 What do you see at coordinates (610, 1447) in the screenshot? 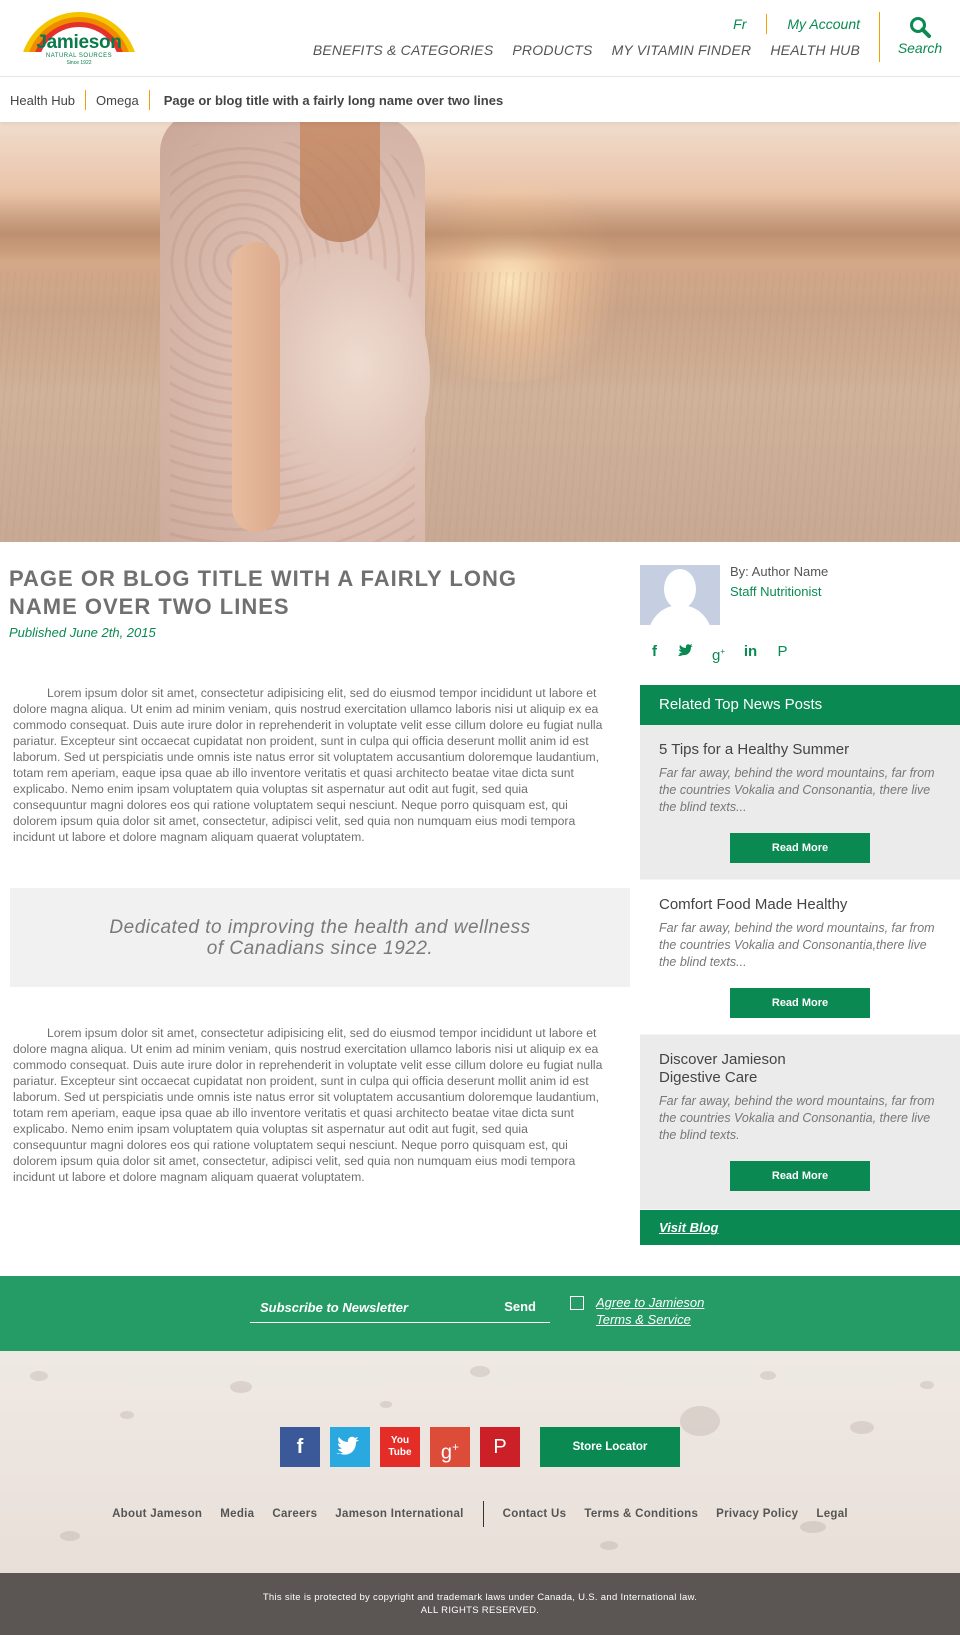
I see `store-locator-button: Store Locator` at bounding box center [610, 1447].